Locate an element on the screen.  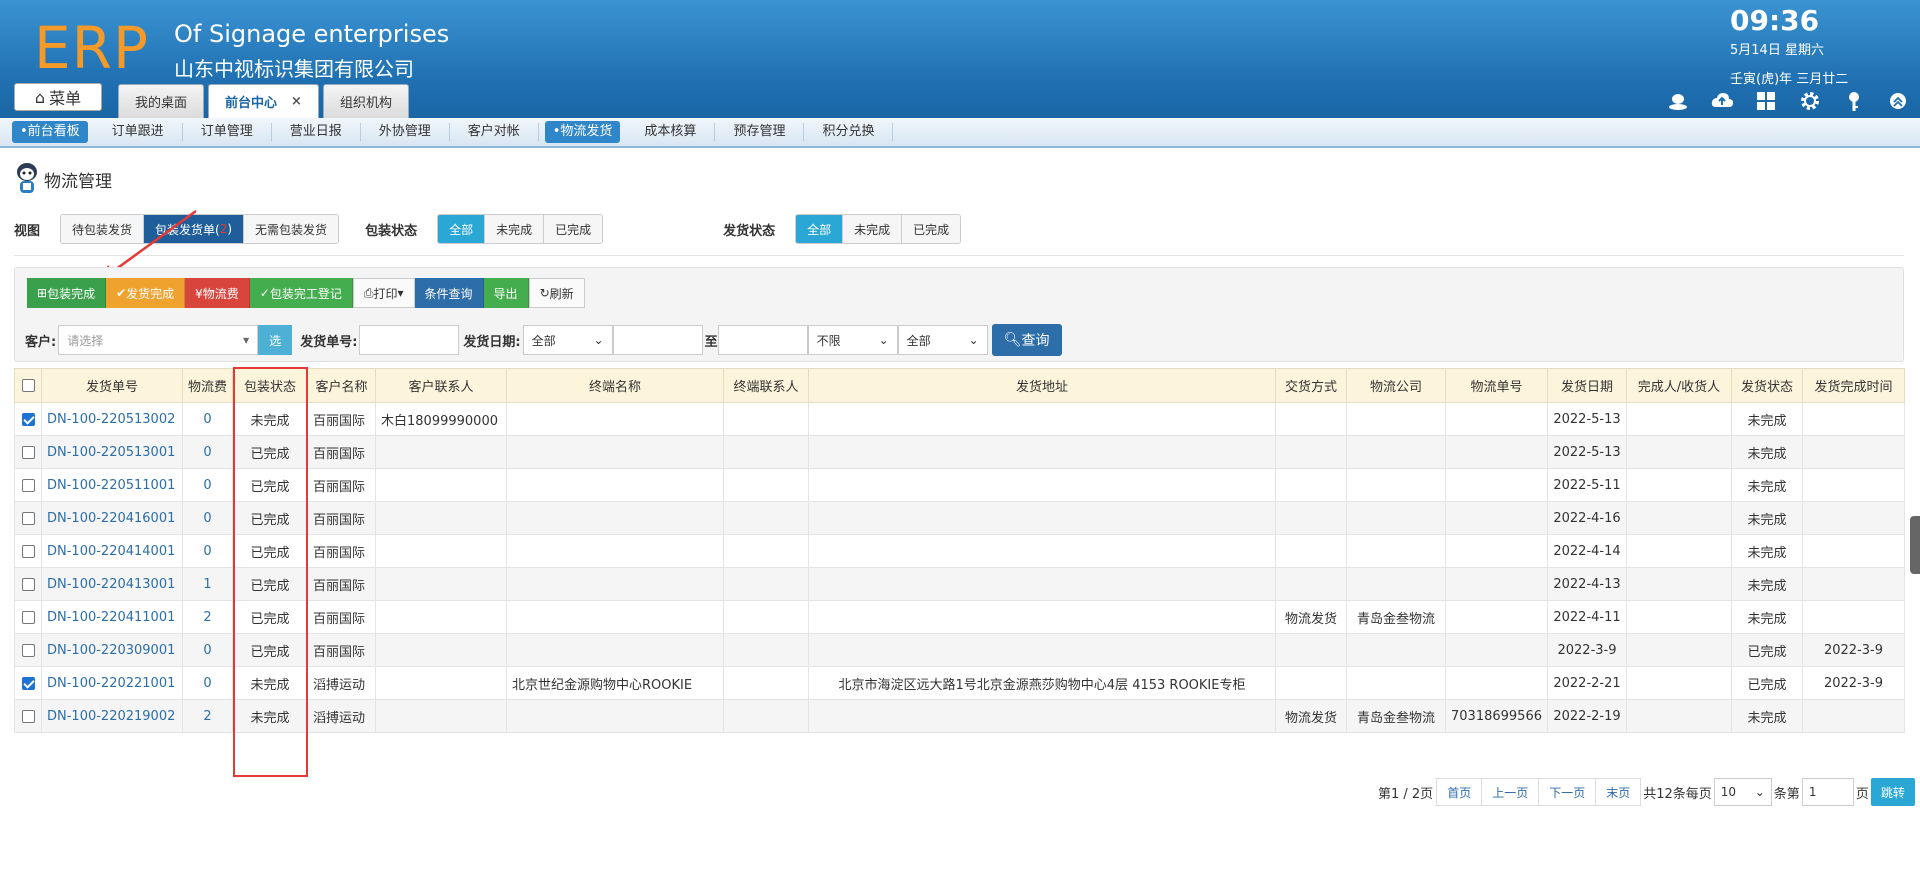
view-no-pack: 无需包装发货 is located at coordinates (291, 229).